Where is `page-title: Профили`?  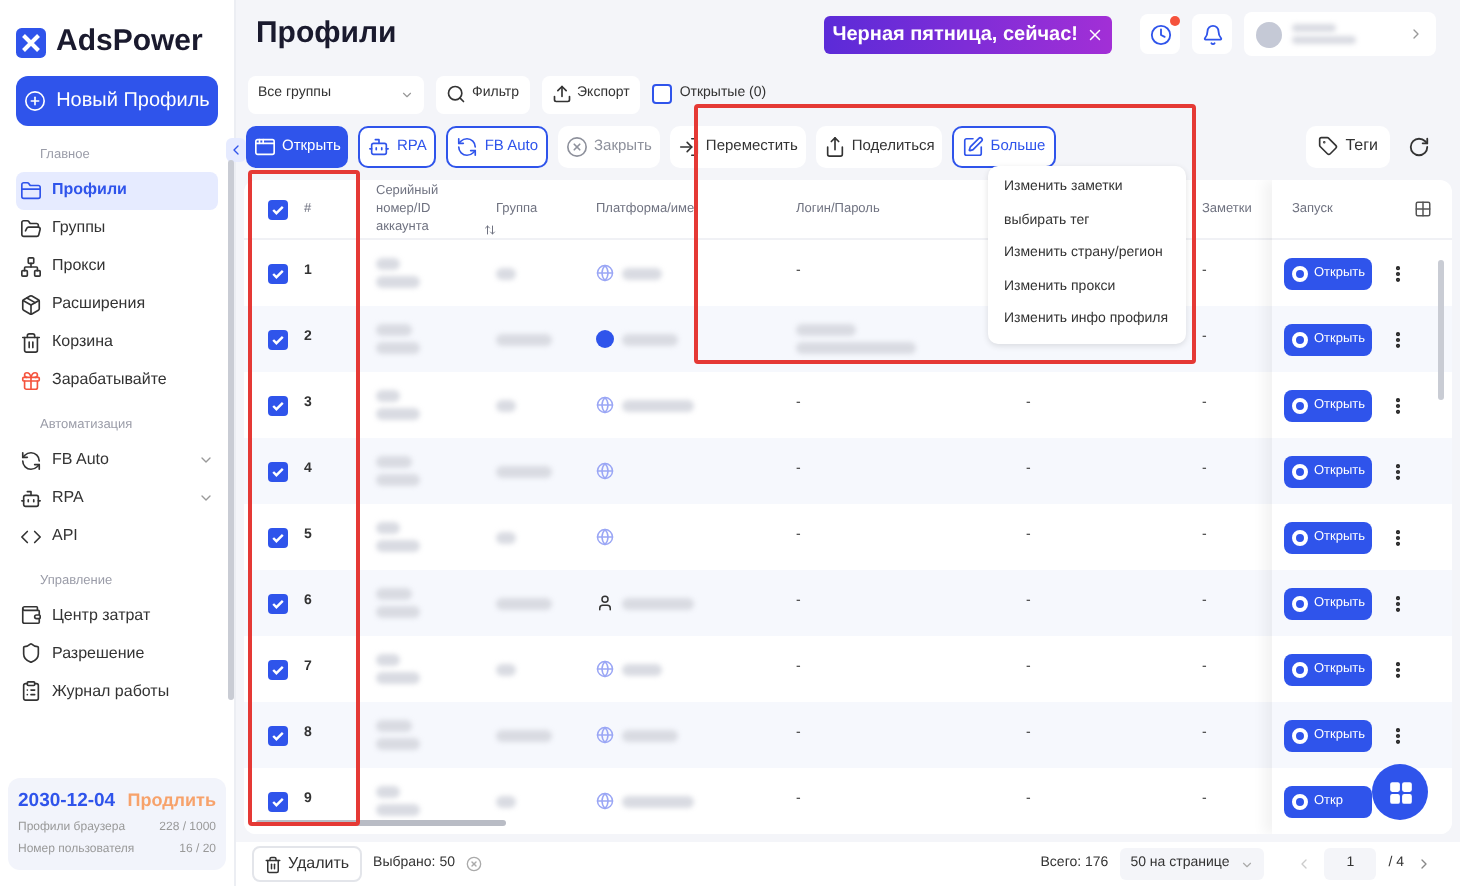 page-title: Профили is located at coordinates (327, 33).